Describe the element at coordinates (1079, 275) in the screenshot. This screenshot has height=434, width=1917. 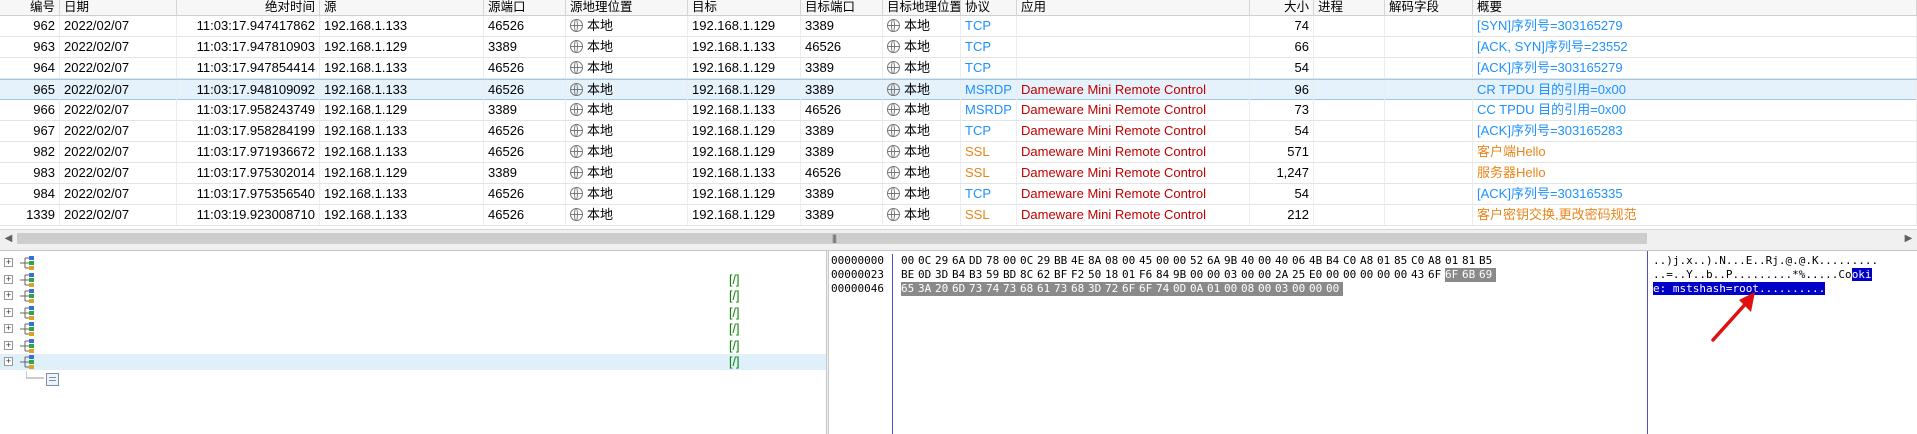
I see `hex-byte: F2` at that location.